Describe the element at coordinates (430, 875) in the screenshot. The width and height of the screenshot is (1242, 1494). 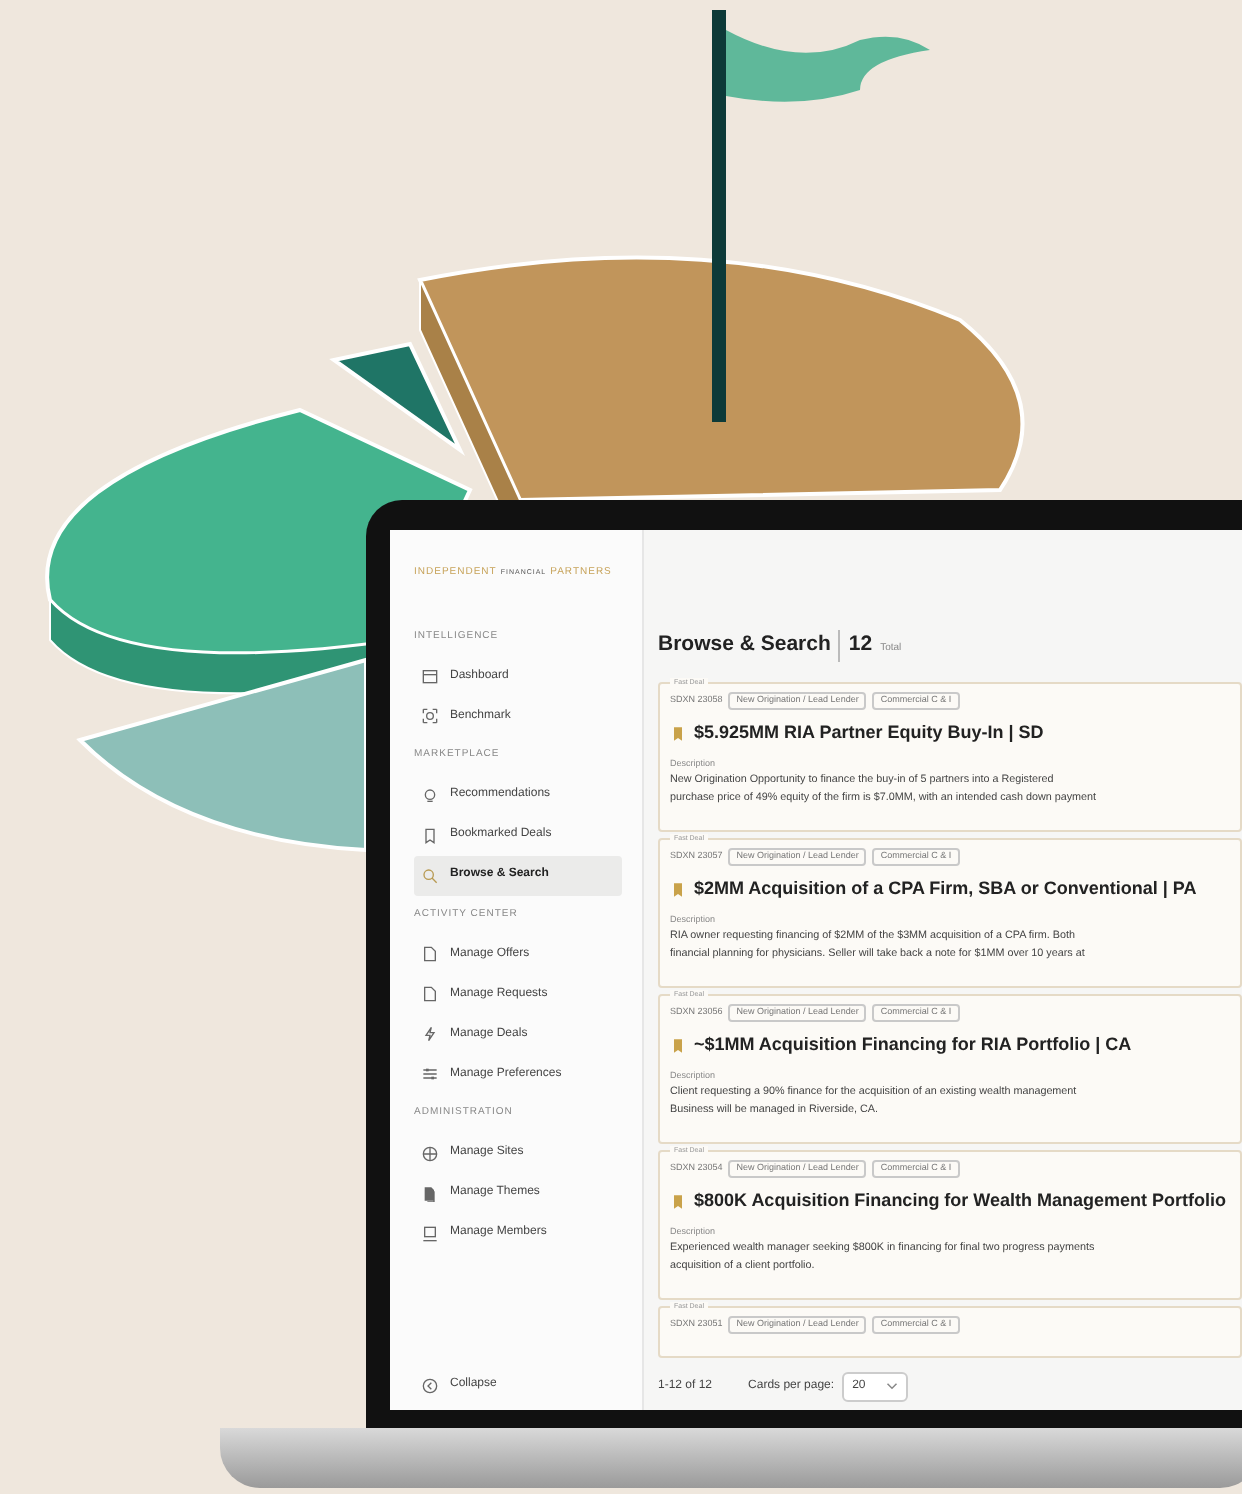
I see `search-icon` at that location.